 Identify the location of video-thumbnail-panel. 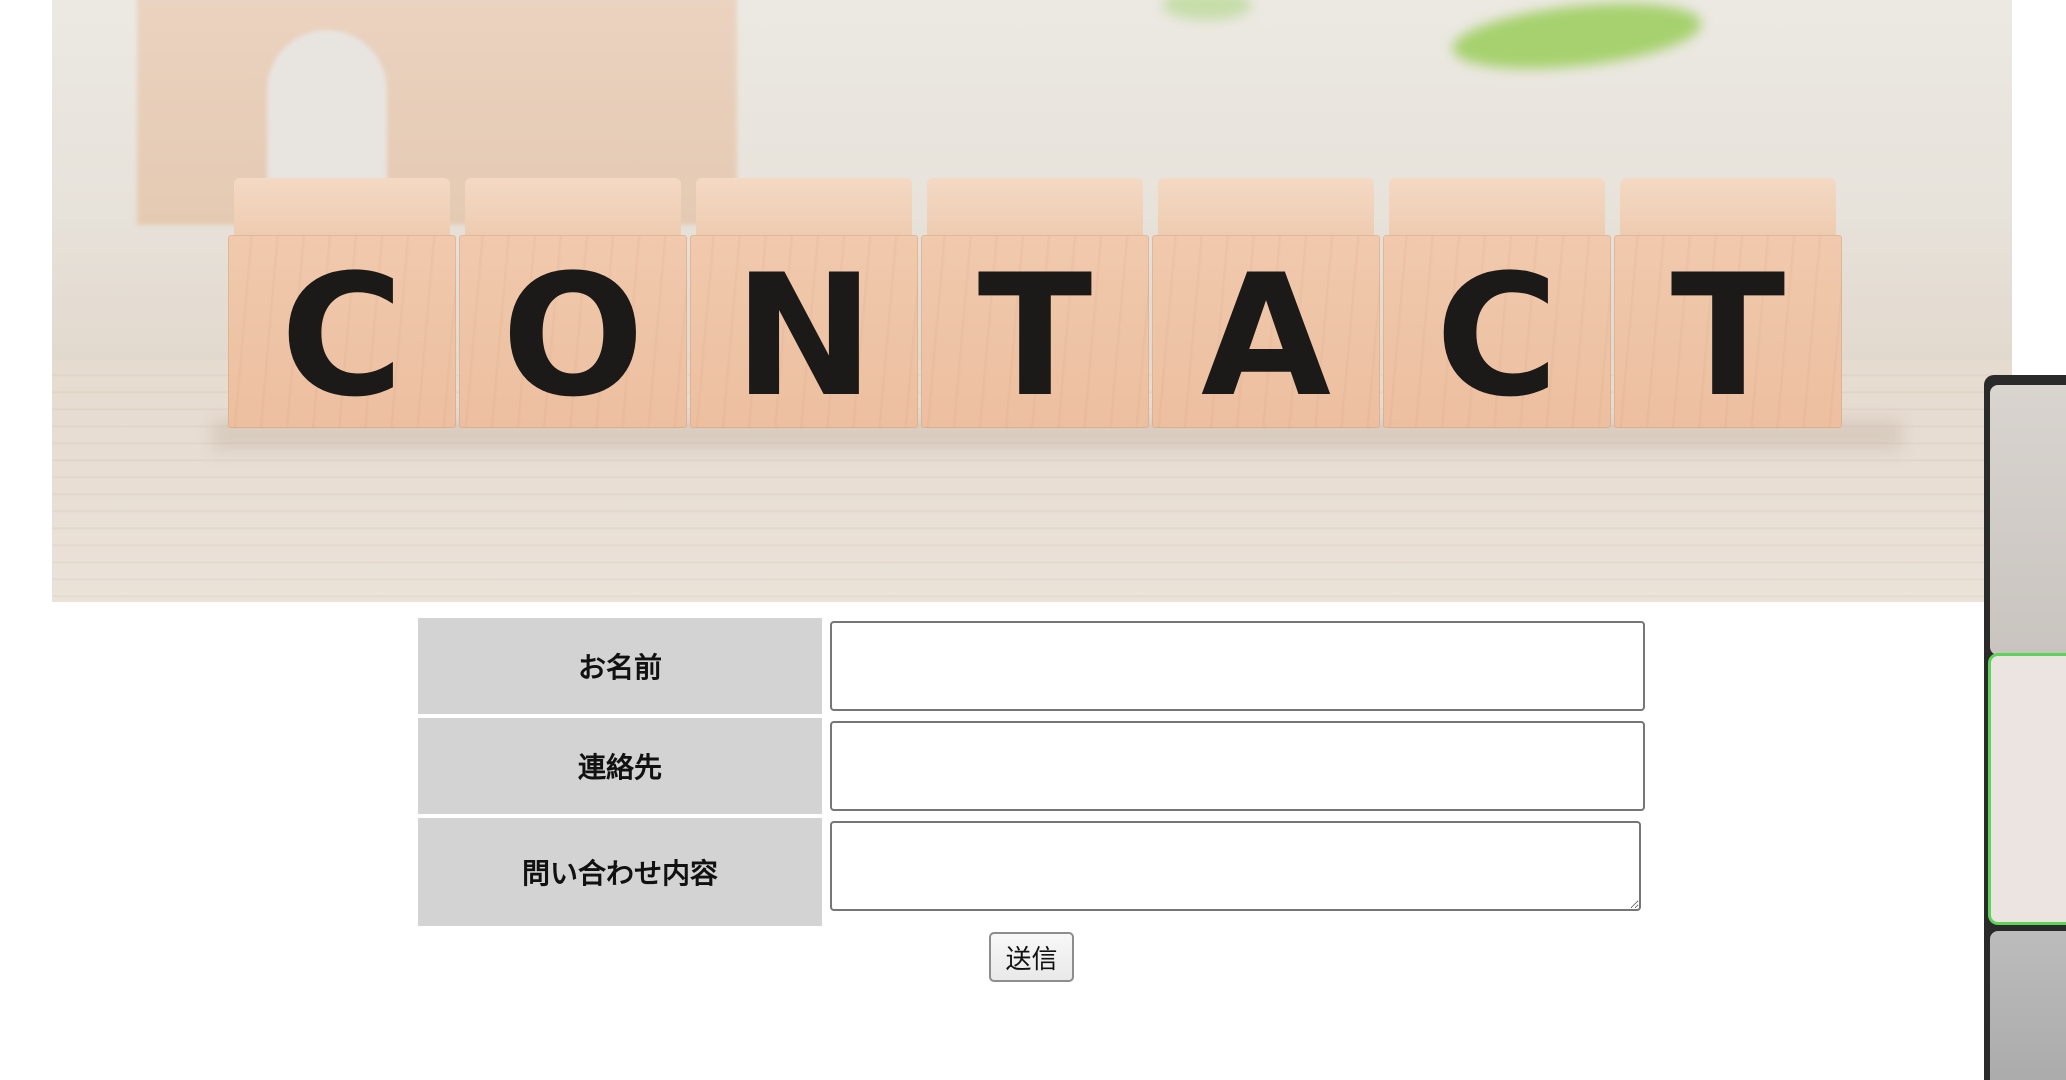
(2025, 727).